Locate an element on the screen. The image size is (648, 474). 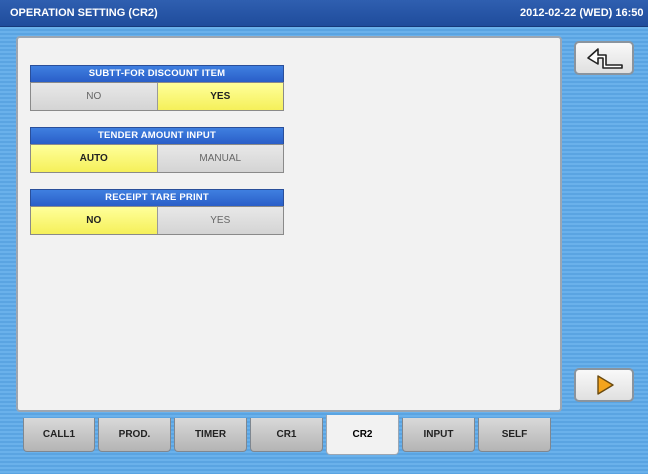
setting-tender-amount-input: TENDER AMOUNT INPUT AUTO MANUAL is located at coordinates (157, 150).